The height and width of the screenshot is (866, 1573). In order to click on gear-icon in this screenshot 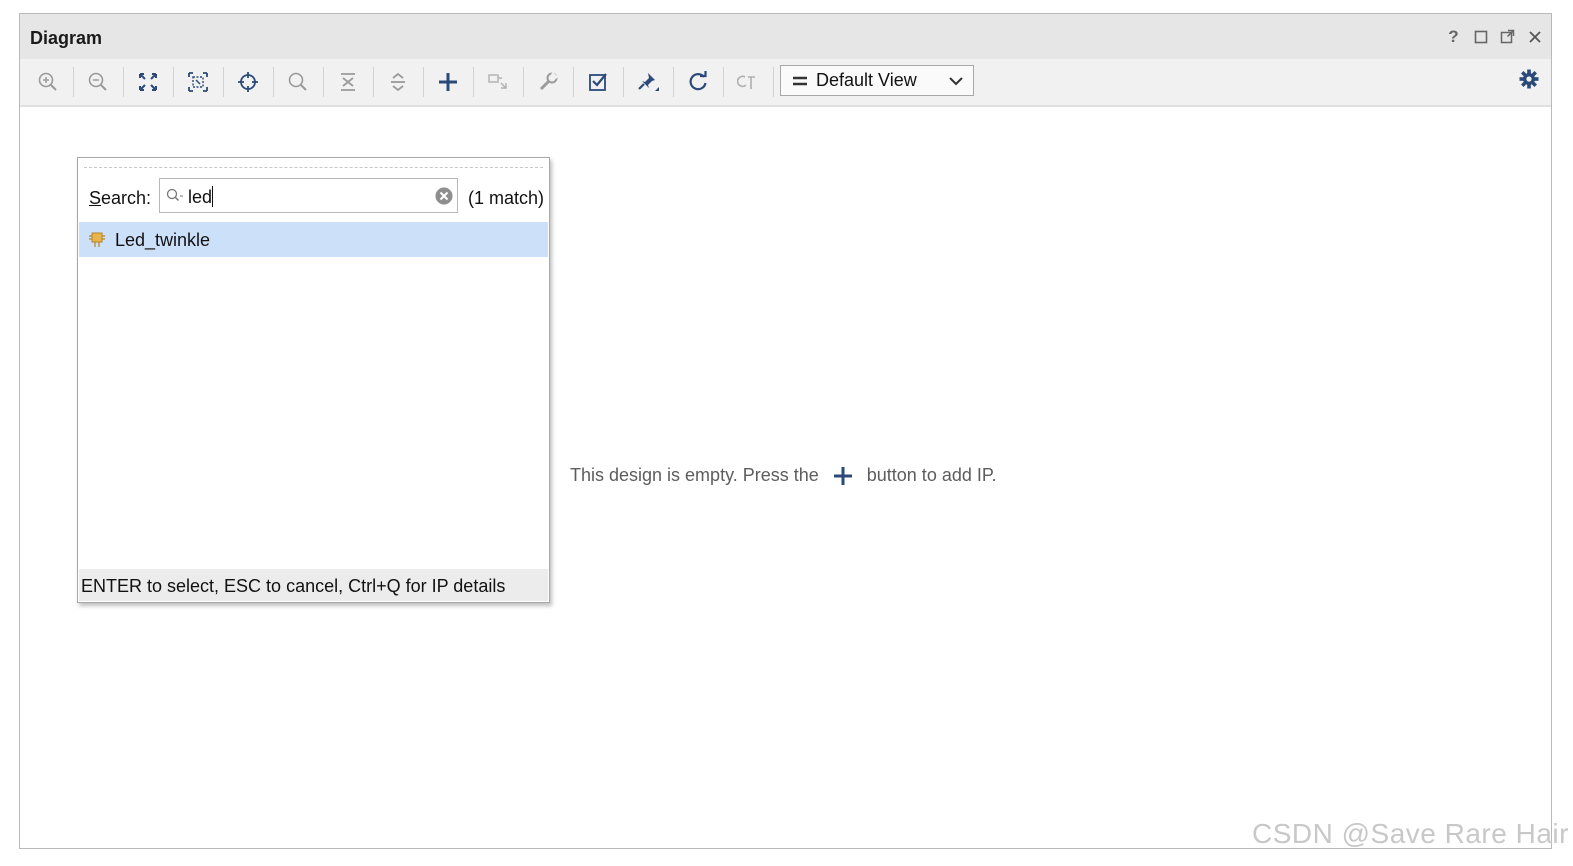, I will do `click(1529, 81)`.